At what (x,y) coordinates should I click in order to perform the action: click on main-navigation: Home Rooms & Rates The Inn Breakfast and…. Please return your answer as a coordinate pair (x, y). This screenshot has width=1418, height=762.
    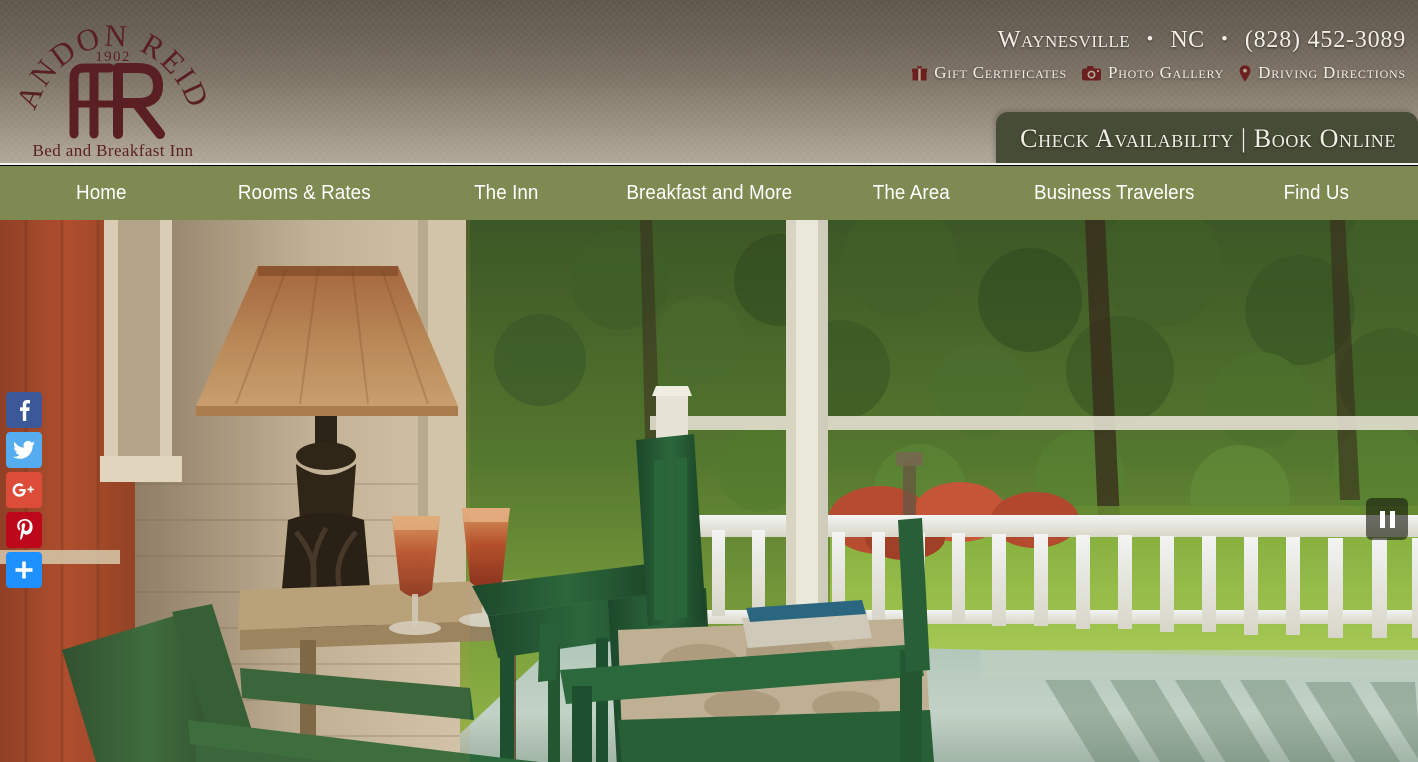
    Looking at the image, I should click on (709, 193).